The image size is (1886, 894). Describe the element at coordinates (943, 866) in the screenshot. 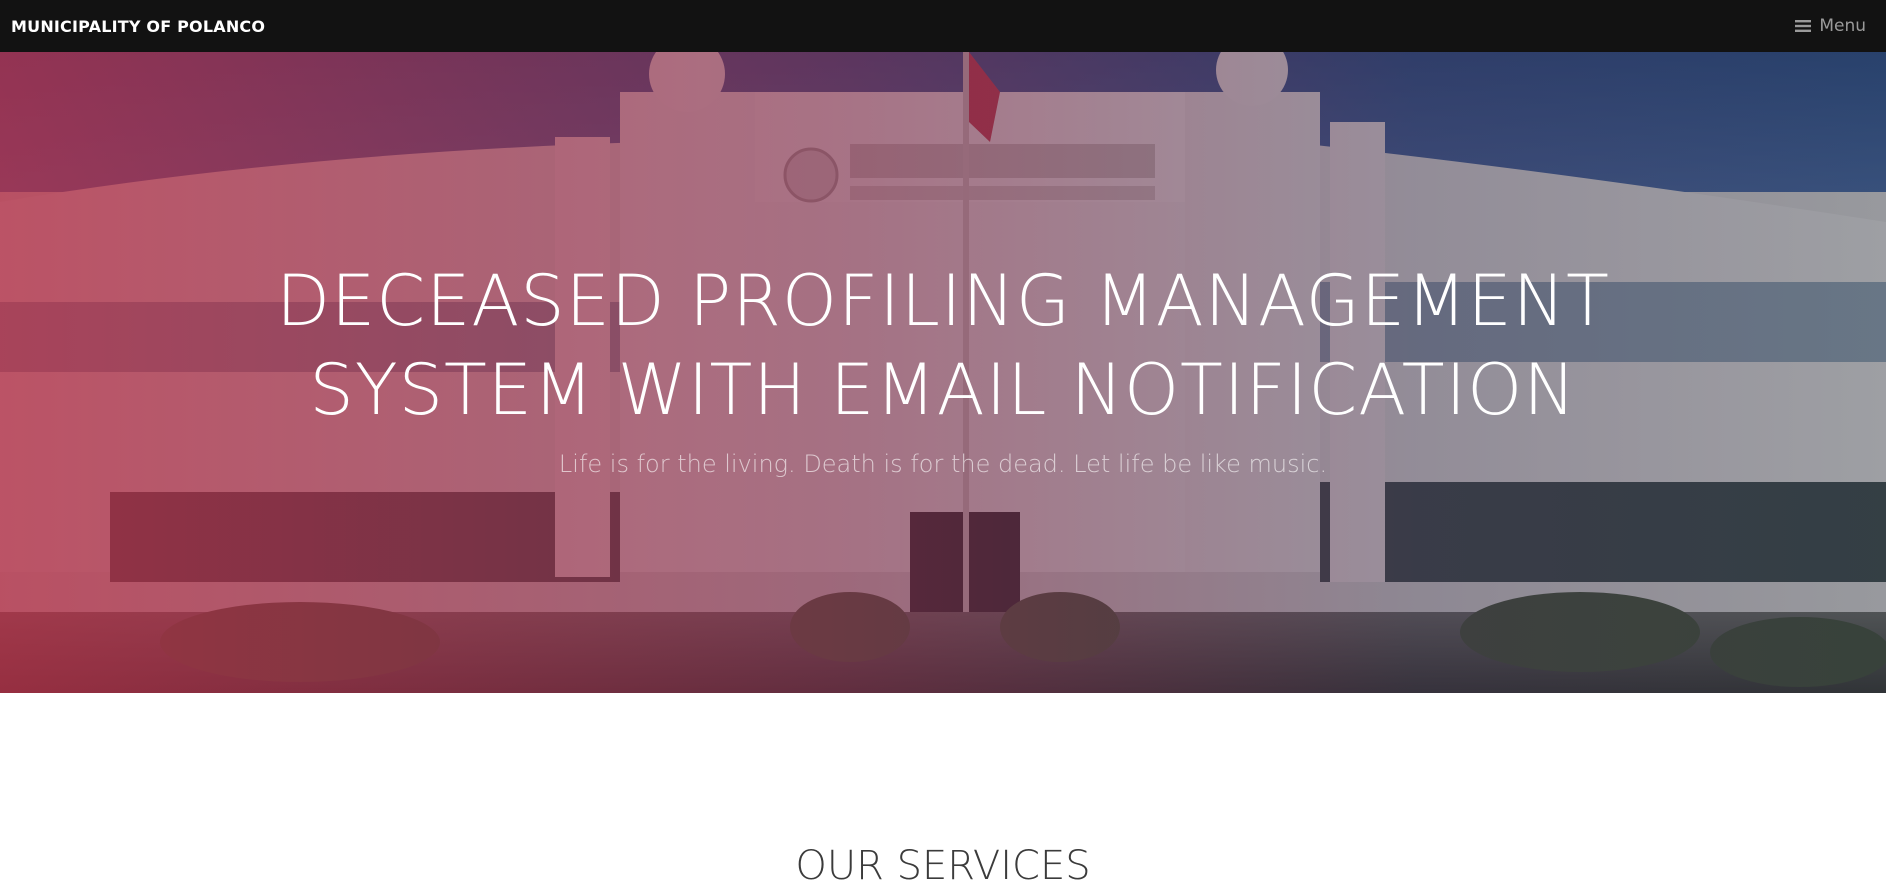

I see `services-heading: OUR SERVICES` at that location.